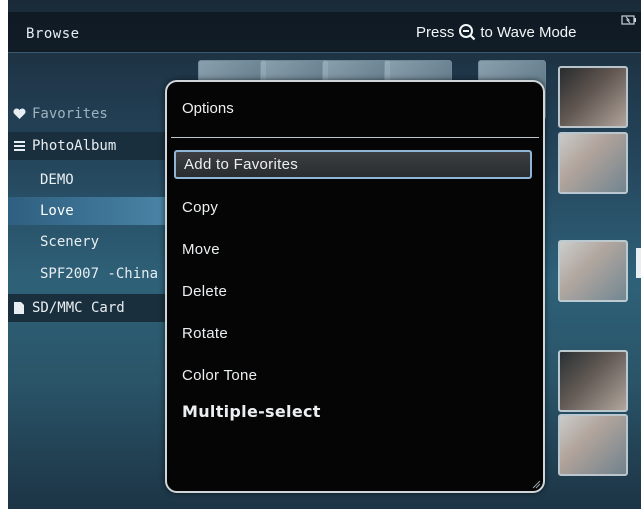 This screenshot has height=509, width=641. I want to click on list-icon, so click(19, 146).